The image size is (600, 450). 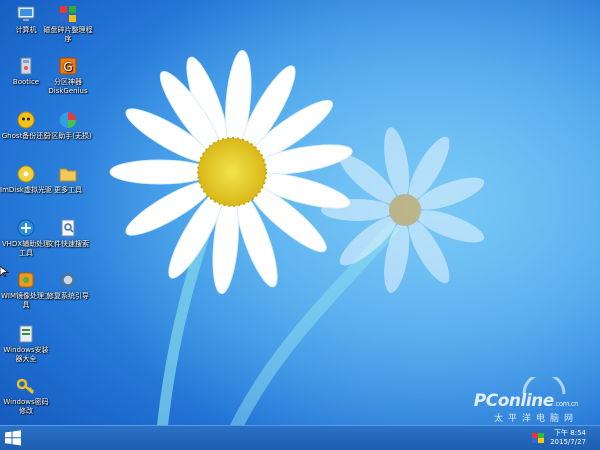 I want to click on svg-text: G, so click(x=67, y=67).